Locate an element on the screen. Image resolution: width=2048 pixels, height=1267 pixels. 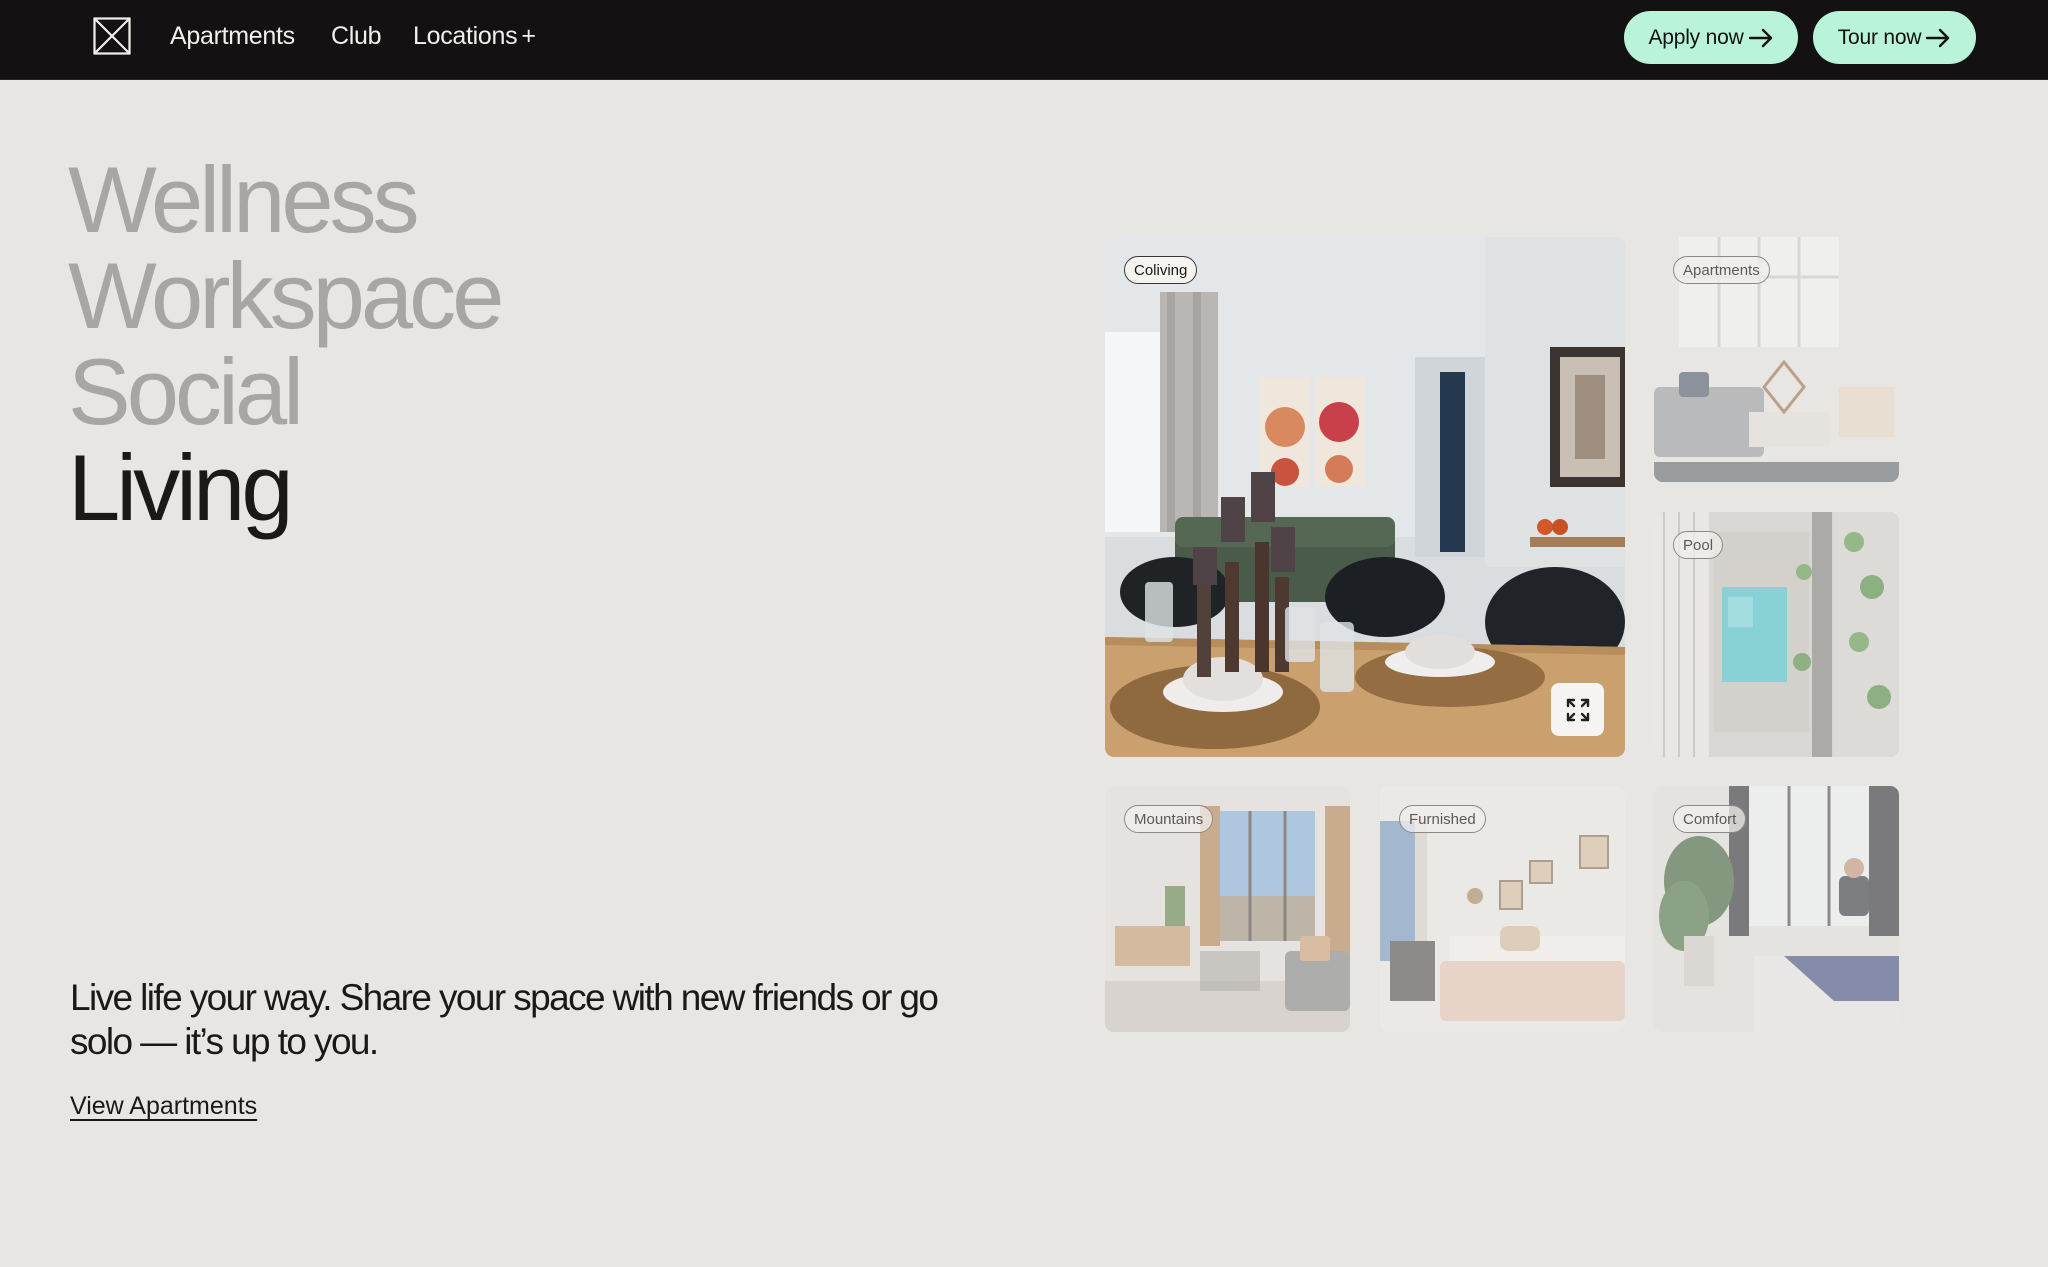
nav-link-locations-label: Locations is located at coordinates (465, 36).